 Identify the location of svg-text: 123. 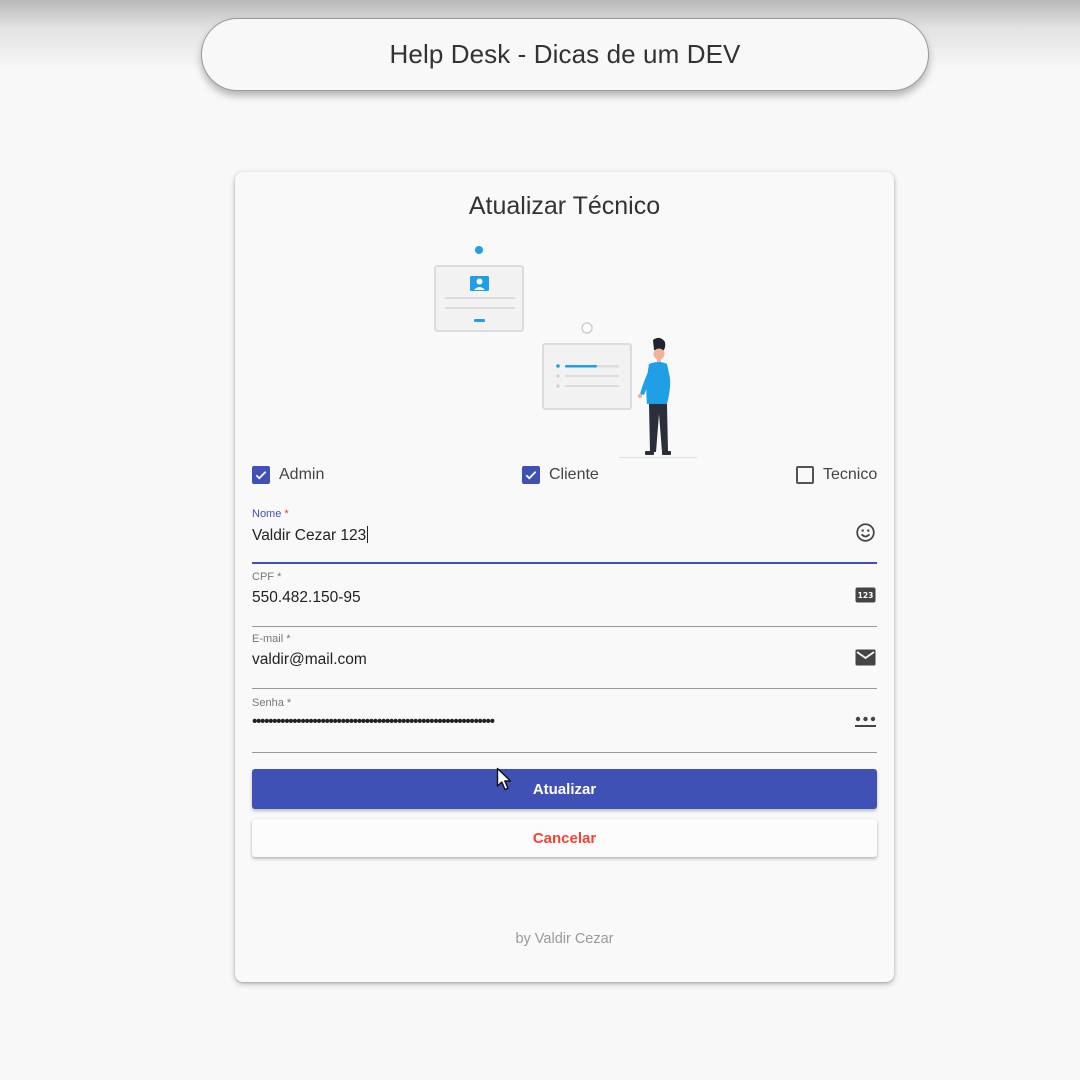
(865, 595).